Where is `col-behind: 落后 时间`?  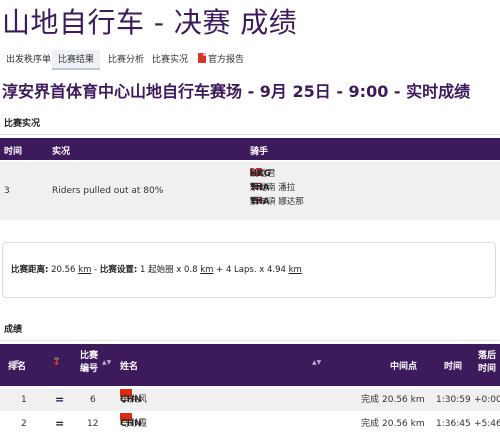 col-behind: 落后 时间 is located at coordinates (487, 362).